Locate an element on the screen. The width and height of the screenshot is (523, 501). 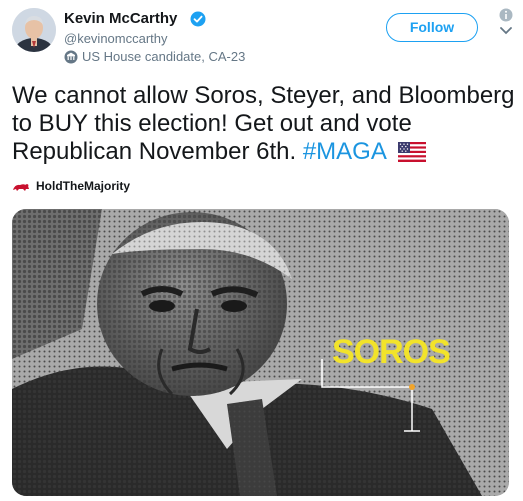
us-flag-emoji-icon is located at coordinates (412, 152).